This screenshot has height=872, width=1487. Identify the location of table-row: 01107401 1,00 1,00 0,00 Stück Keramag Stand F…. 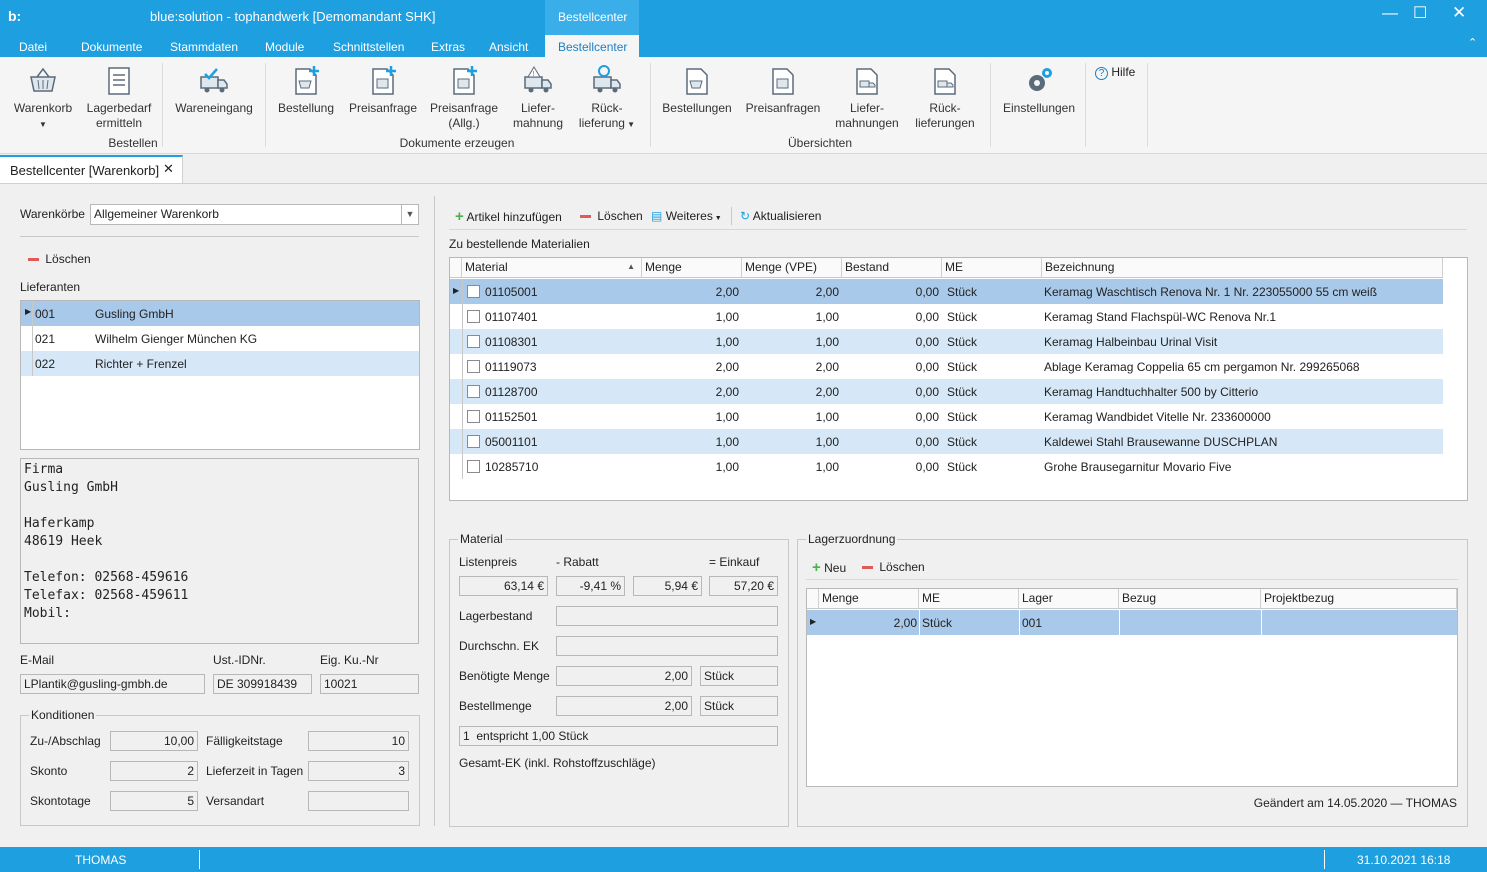
(946, 316).